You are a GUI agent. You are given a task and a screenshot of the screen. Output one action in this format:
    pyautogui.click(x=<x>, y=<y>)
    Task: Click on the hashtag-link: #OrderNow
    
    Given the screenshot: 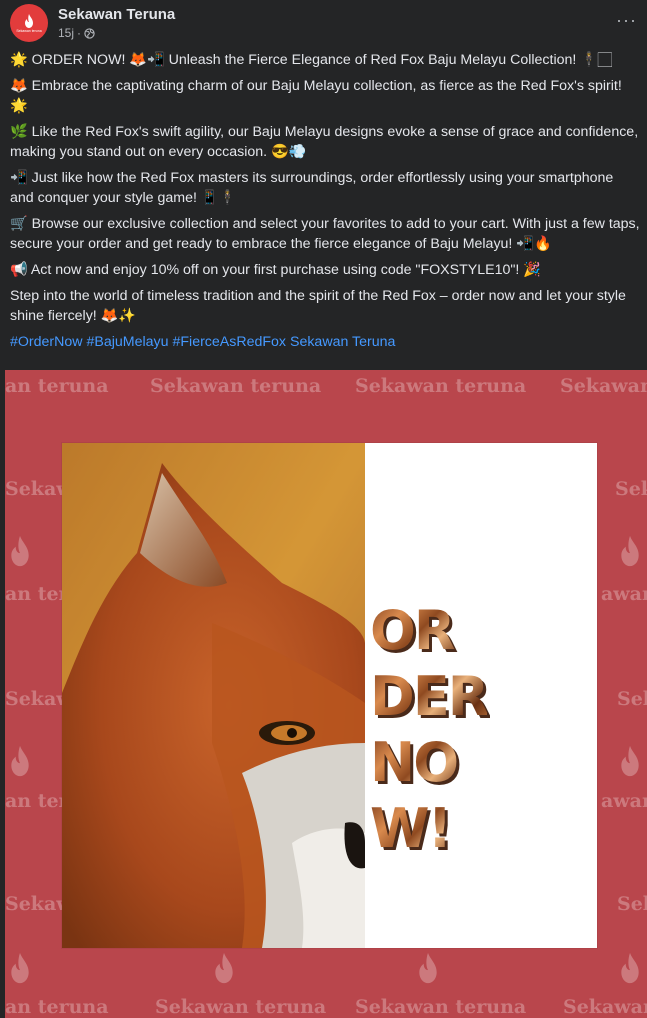 What is the action you would take?
    pyautogui.click(x=46, y=342)
    